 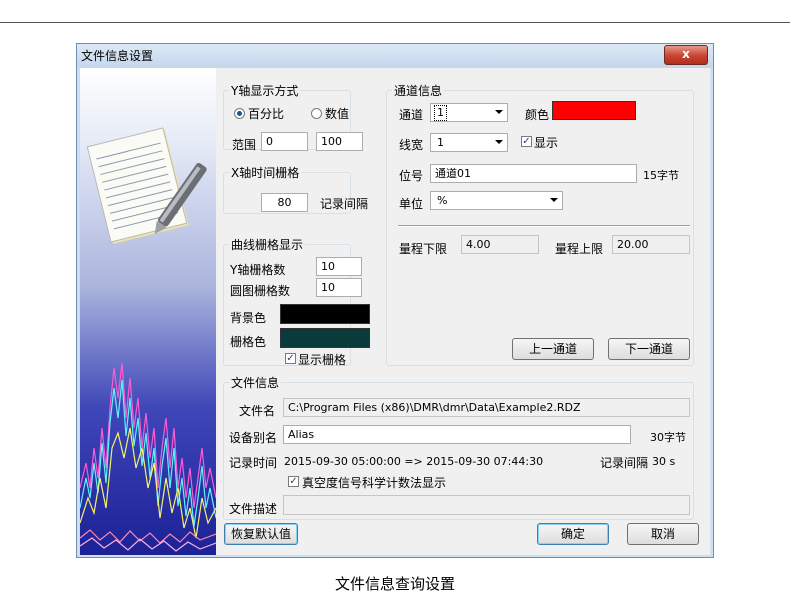 I want to click on close-icon: x, so click(x=686, y=54).